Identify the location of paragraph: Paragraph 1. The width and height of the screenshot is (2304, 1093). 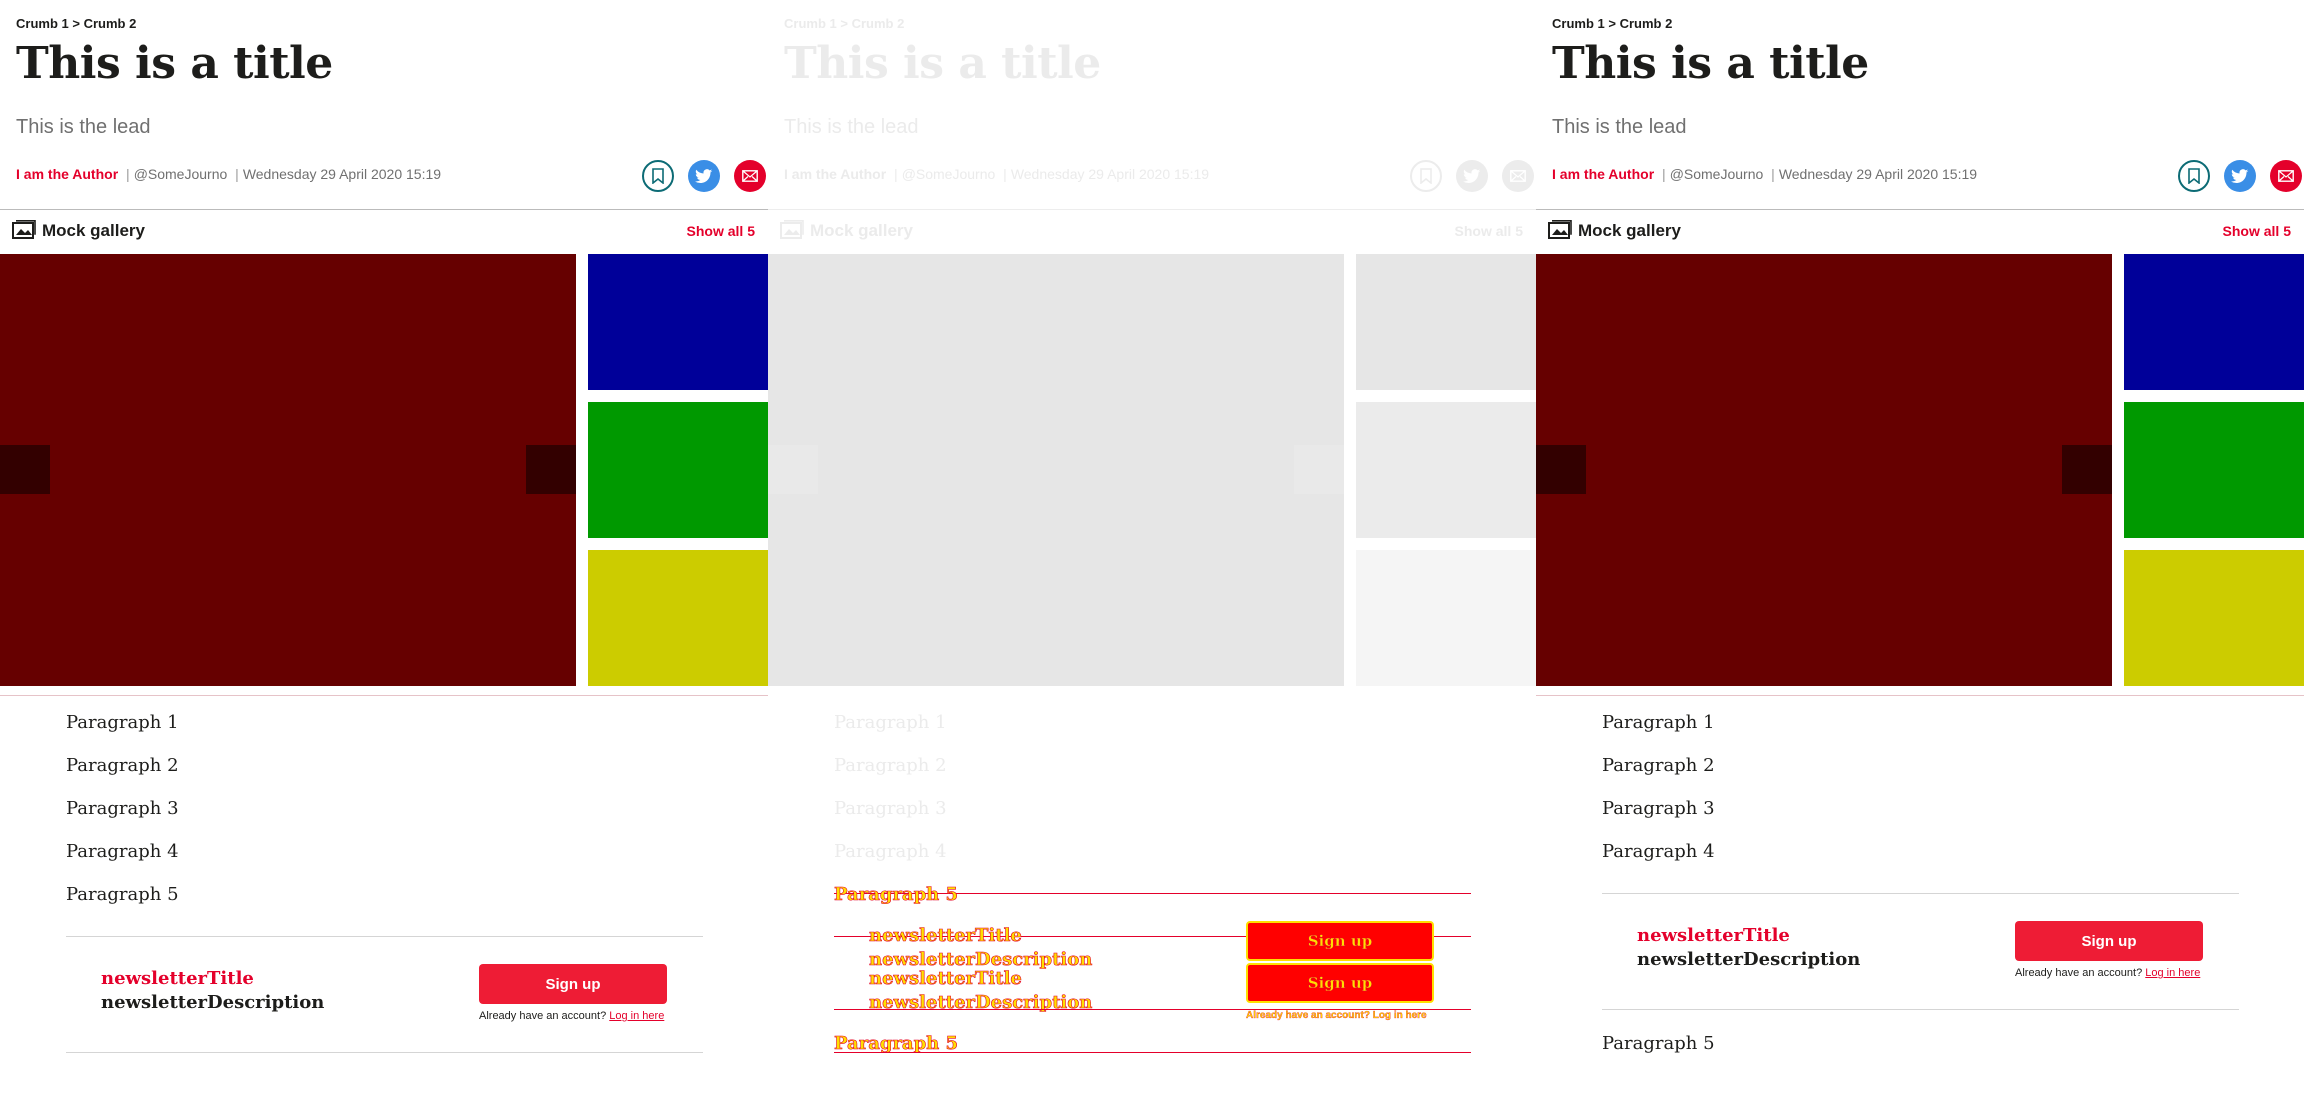
(1658, 722).